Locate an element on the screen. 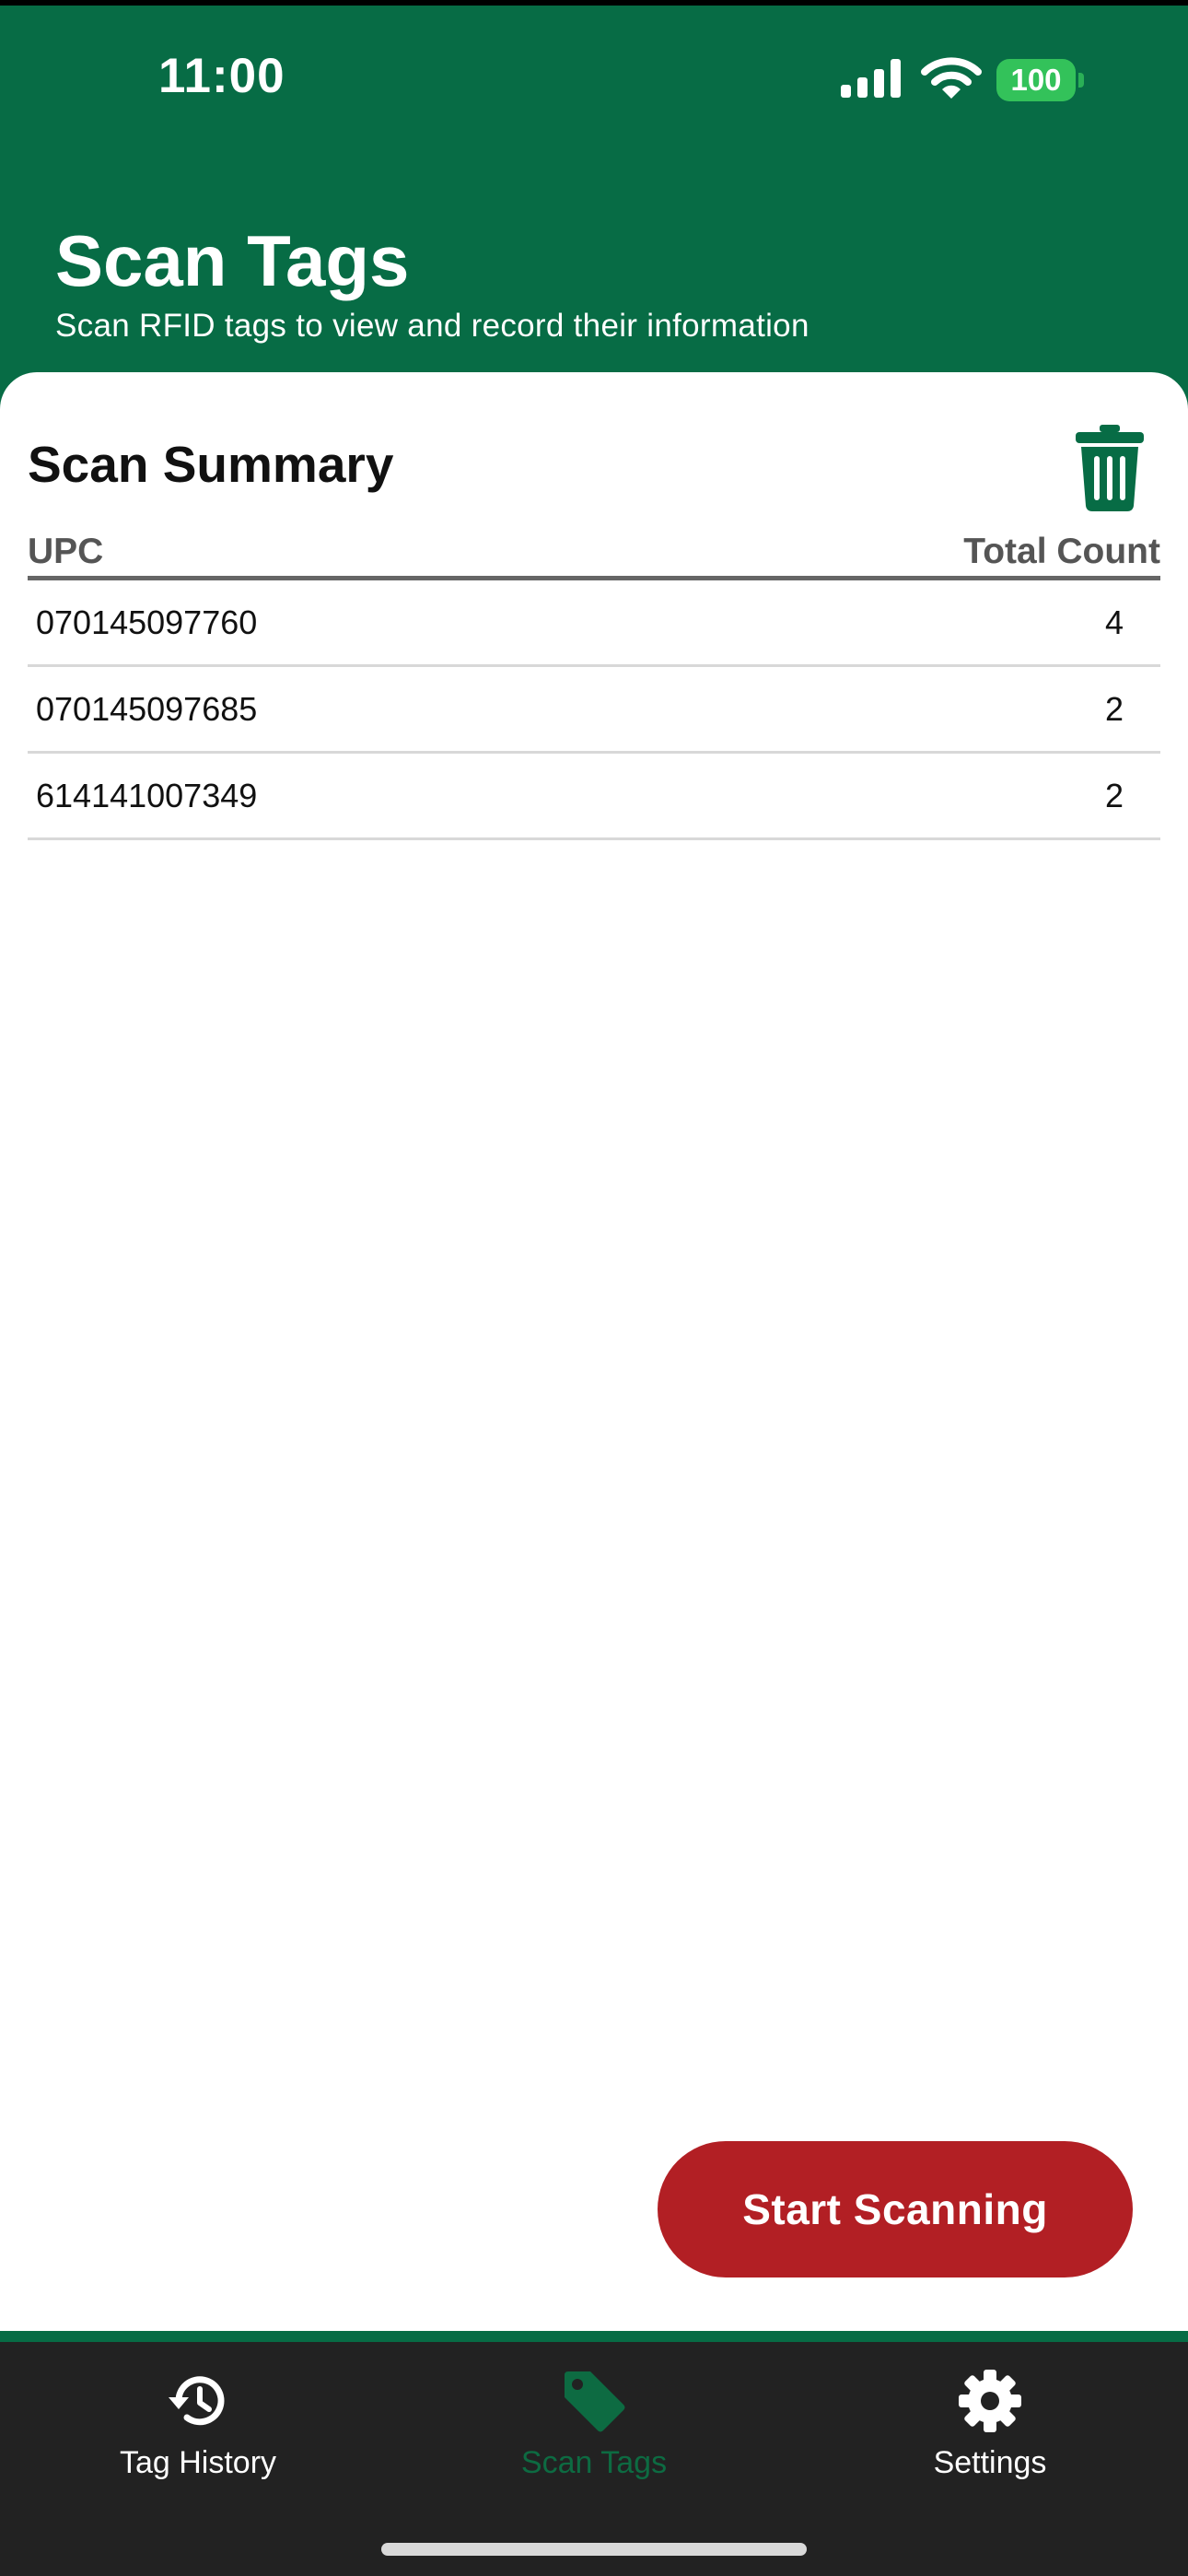  battery-level: 100 is located at coordinates (1036, 80).